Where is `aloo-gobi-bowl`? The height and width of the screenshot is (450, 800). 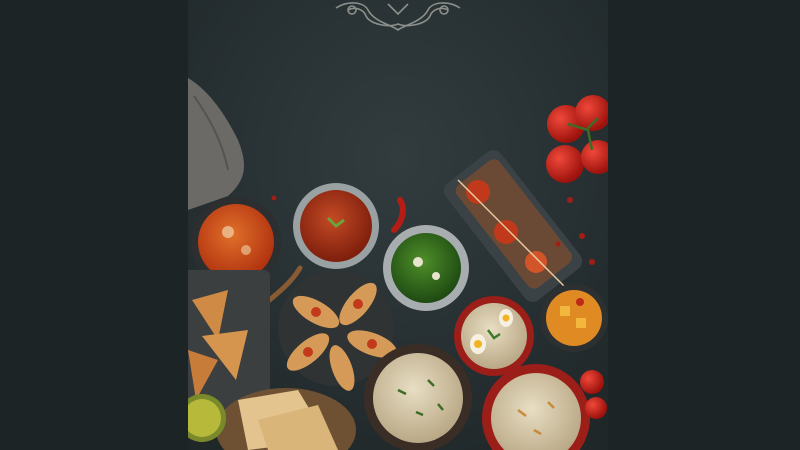
aloo-gobi-bowl is located at coordinates (574, 318).